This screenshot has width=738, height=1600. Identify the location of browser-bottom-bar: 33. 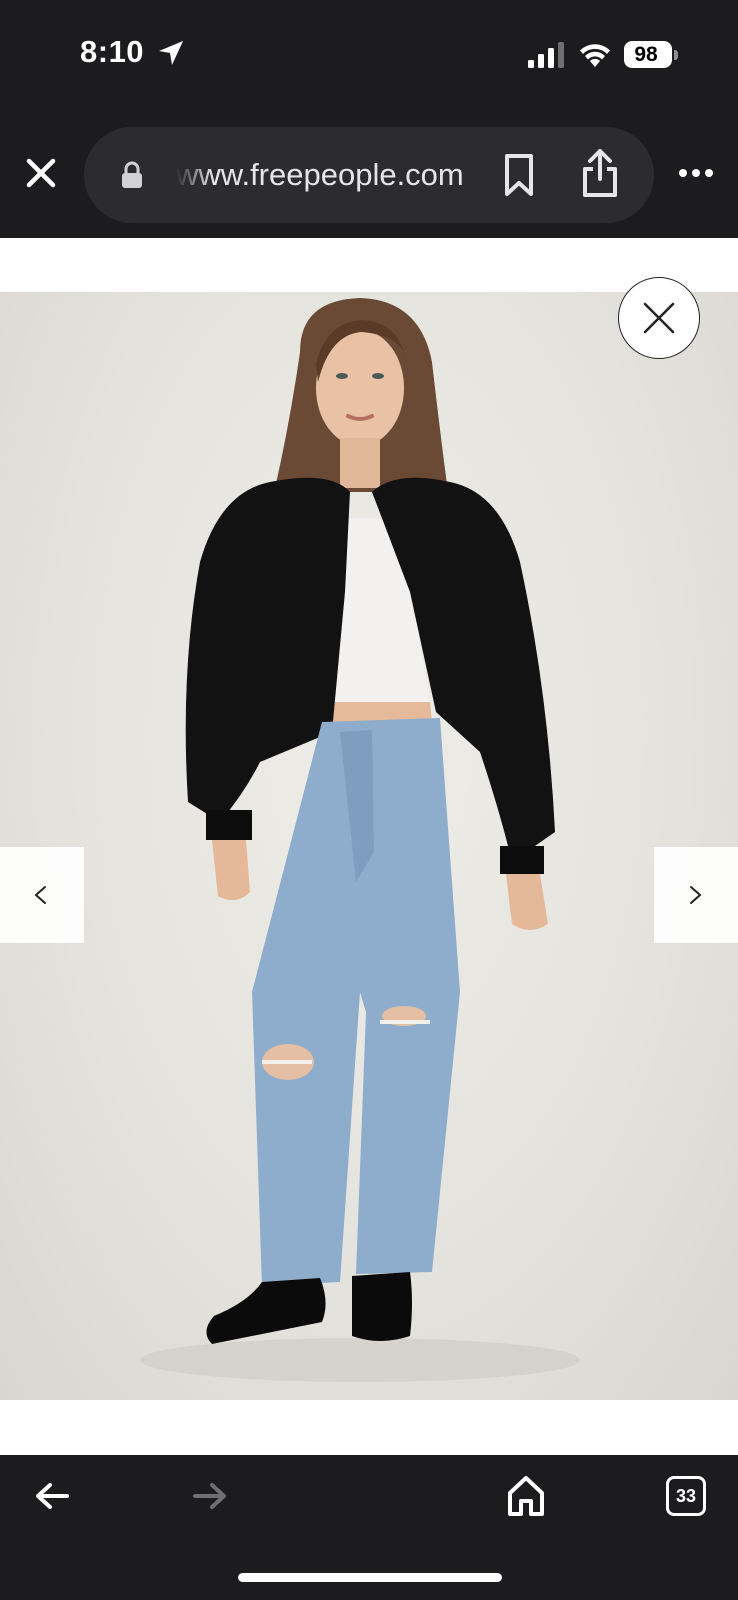
(369, 1527).